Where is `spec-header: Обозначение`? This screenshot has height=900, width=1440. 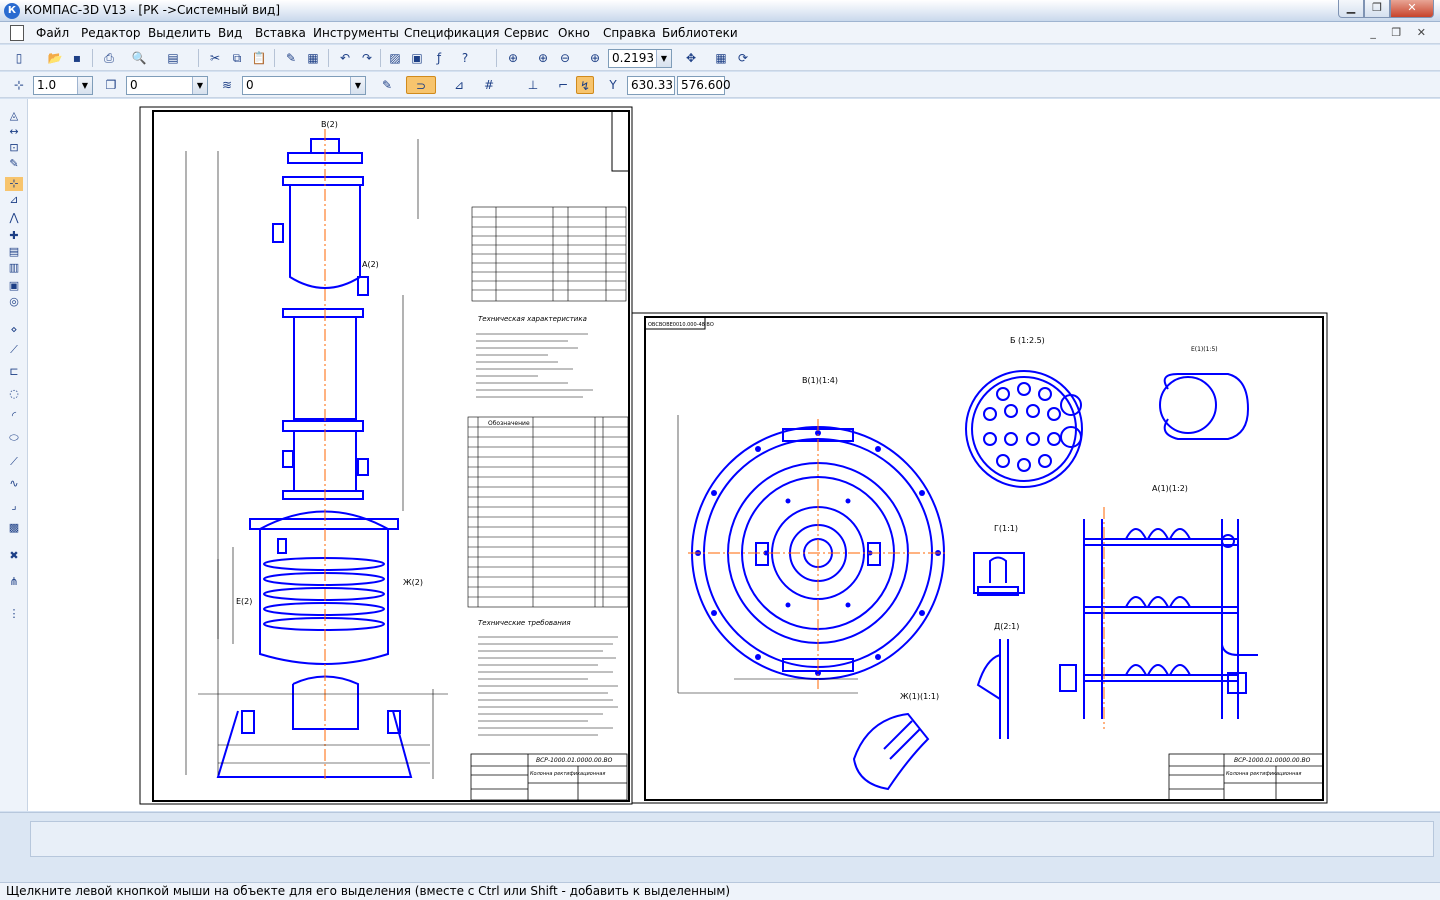 spec-header: Обозначение is located at coordinates (509, 423).